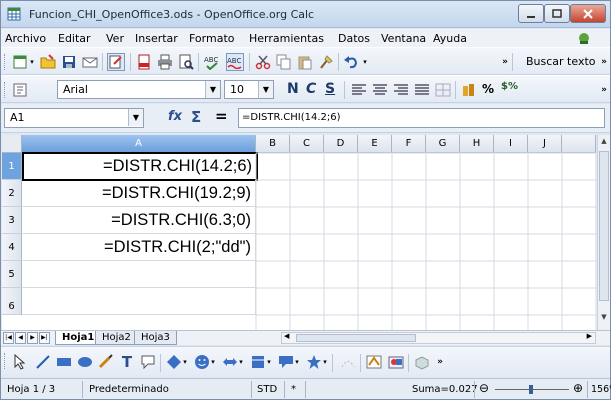  What do you see at coordinates (129, 389) in the screenshot?
I see `page-style: Predeterminado` at bounding box center [129, 389].